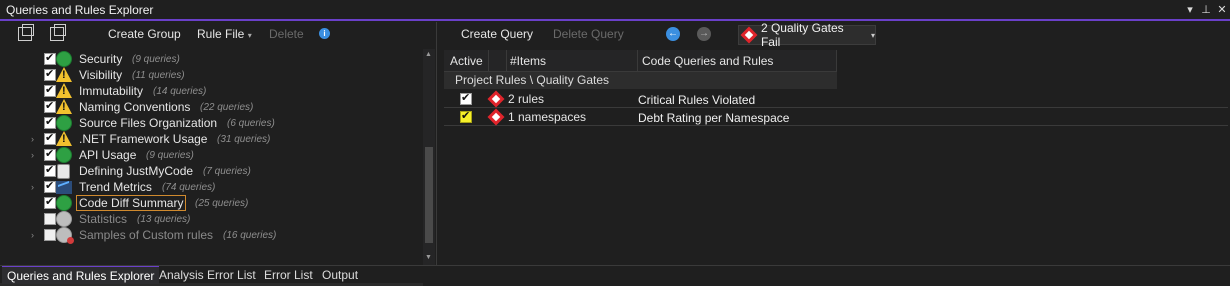  I want to click on tree-item: Defining JustMyCode (7 queries), so click(211, 171).